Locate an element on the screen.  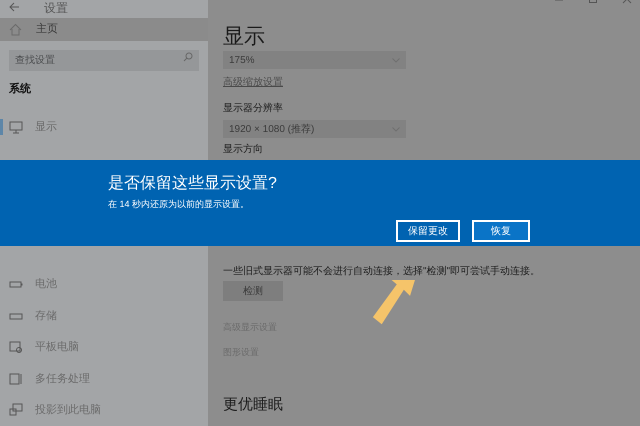
sidebar-item: 多任务处理 is located at coordinates (104, 378).